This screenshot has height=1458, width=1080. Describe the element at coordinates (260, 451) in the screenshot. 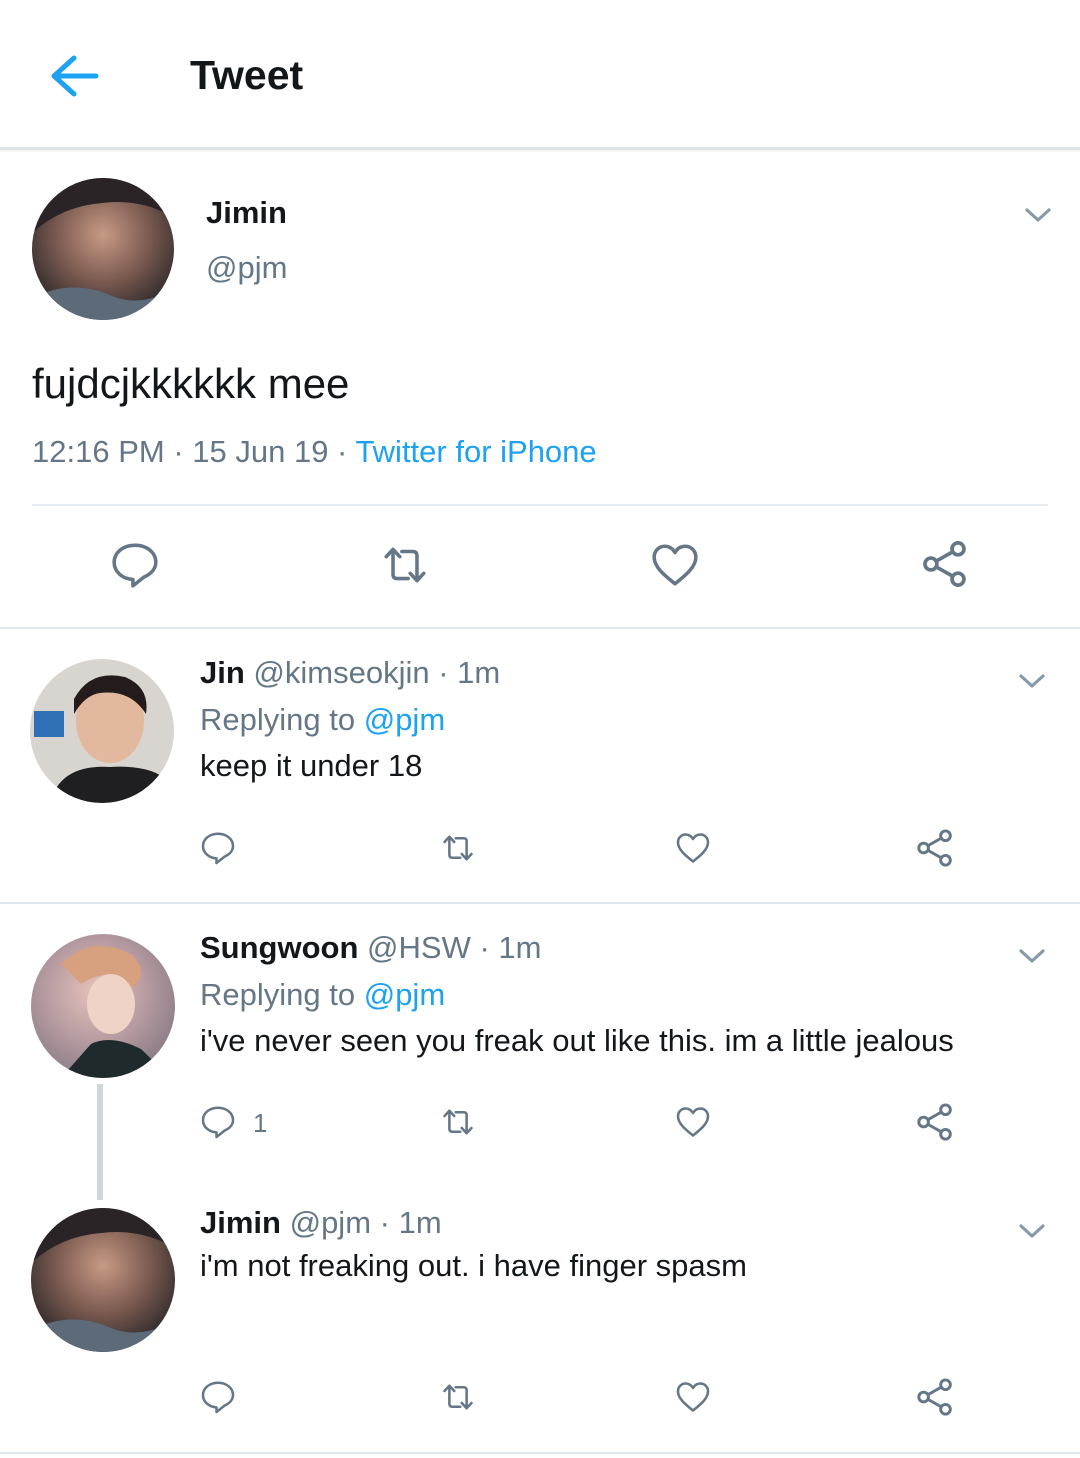

I see `tweet-date: 15 Jun 19` at that location.